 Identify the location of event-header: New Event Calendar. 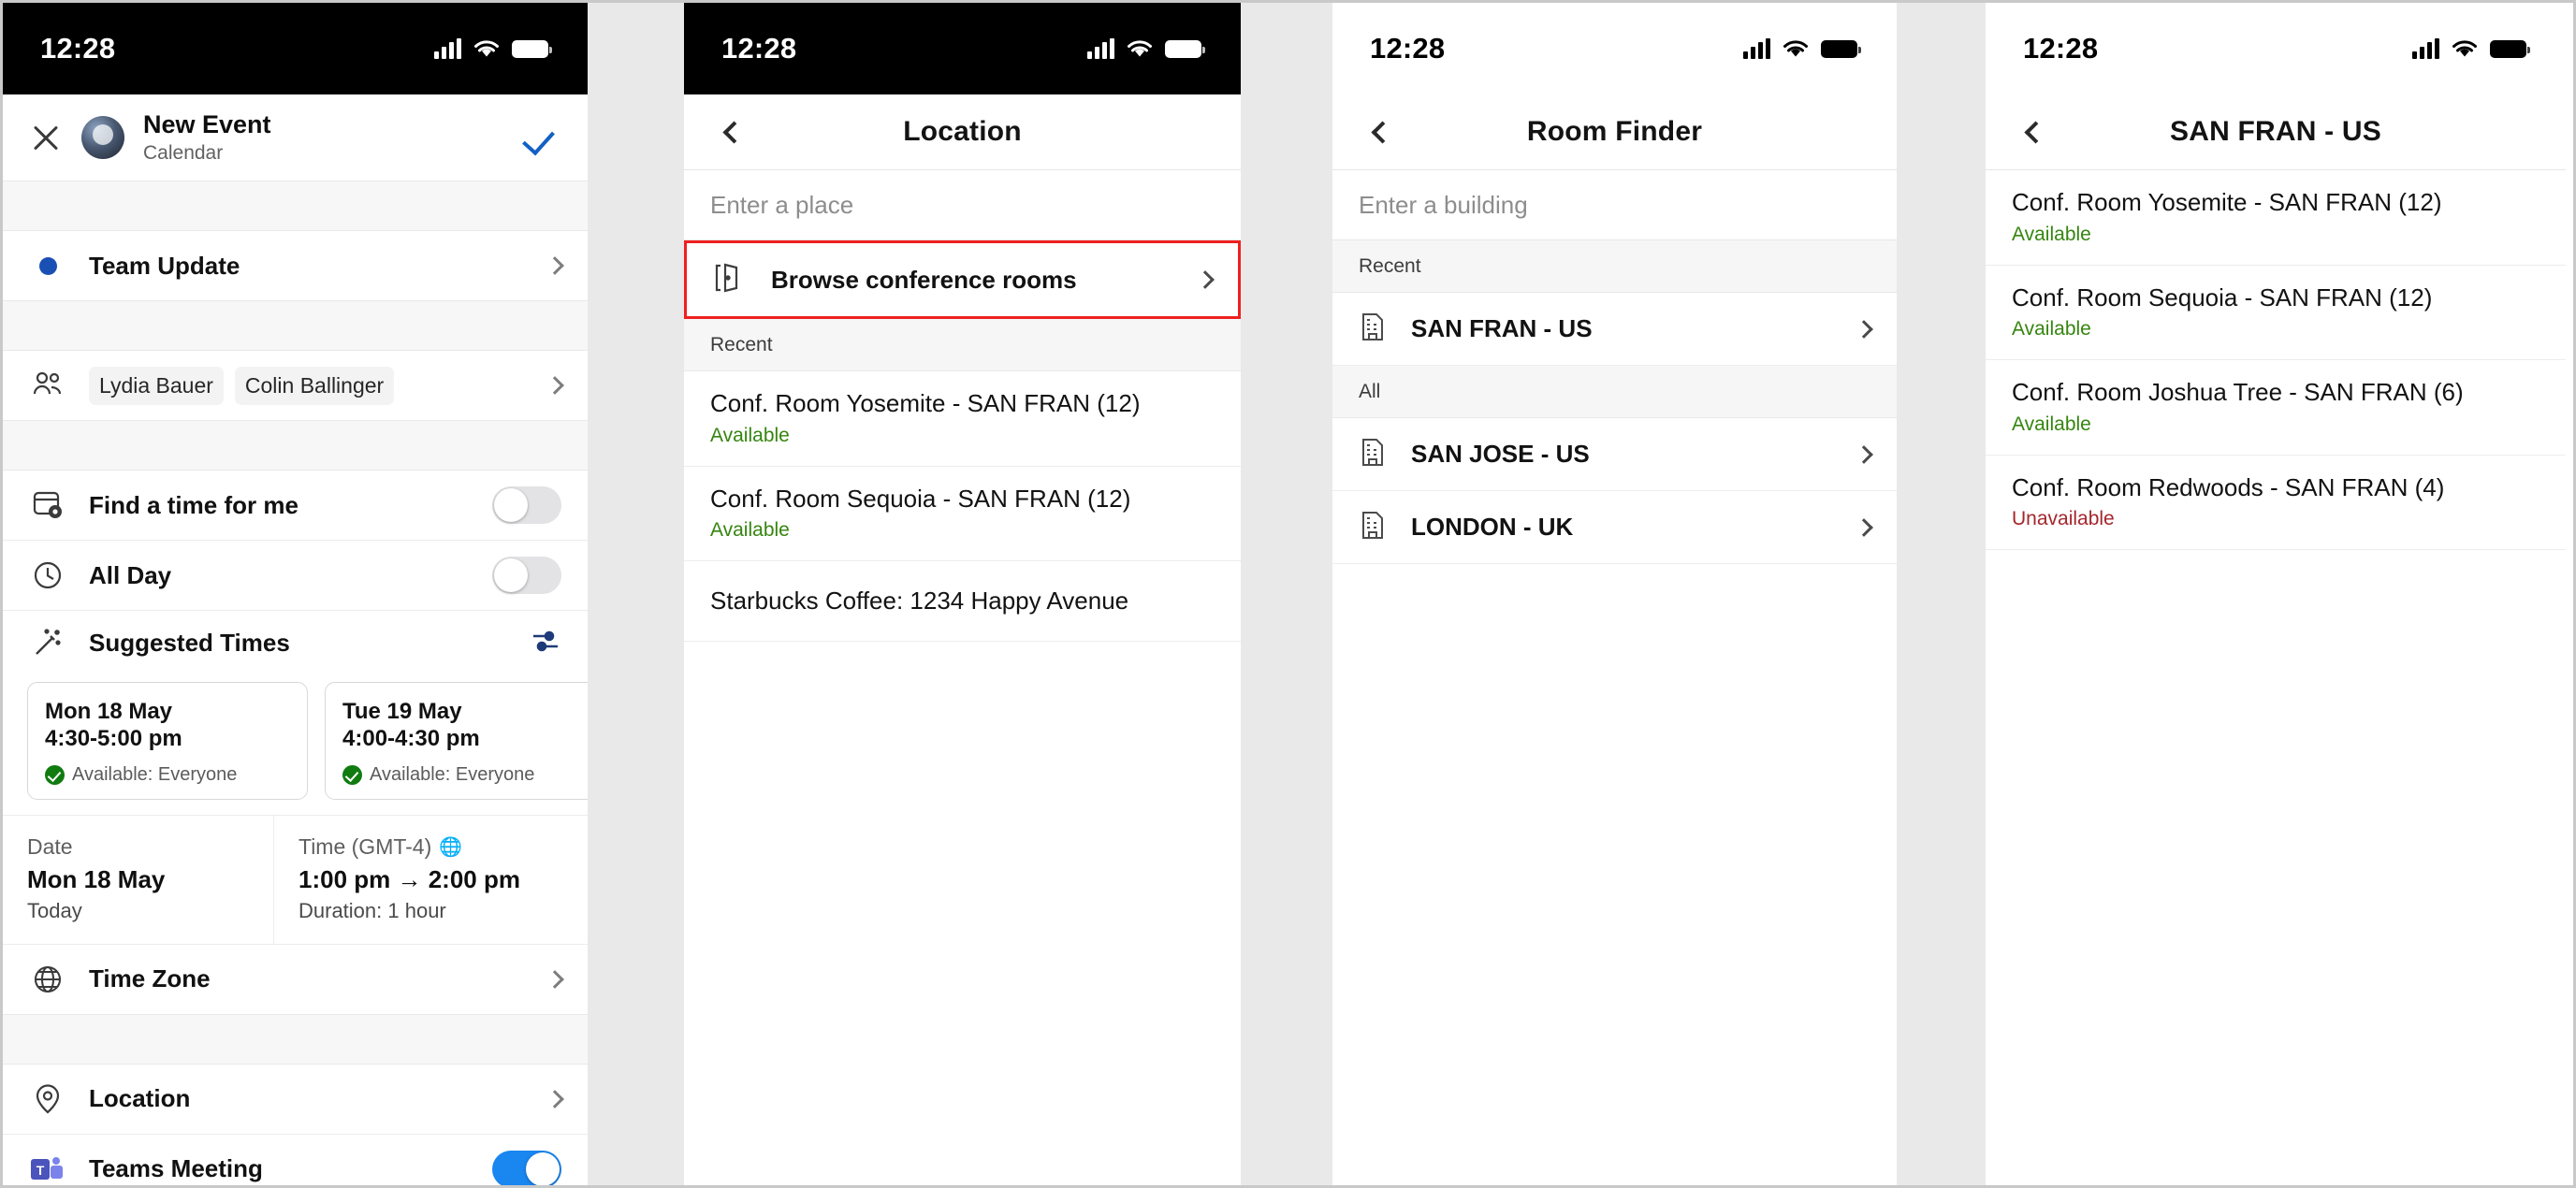
(295, 137).